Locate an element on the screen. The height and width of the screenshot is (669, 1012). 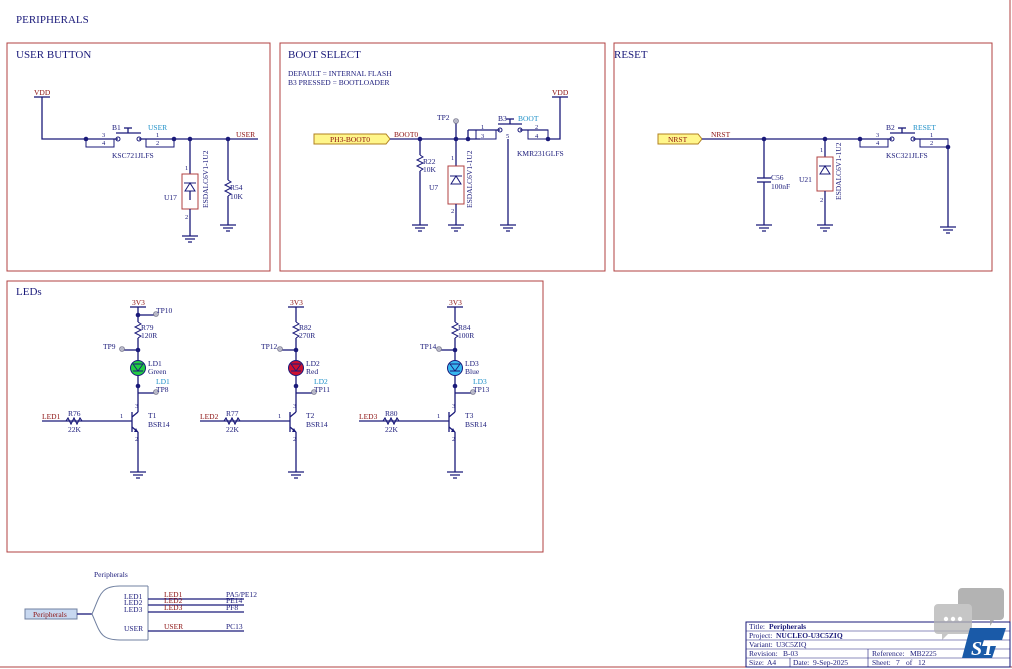
tb-revision-label: Revision: is located at coordinates (763, 653).